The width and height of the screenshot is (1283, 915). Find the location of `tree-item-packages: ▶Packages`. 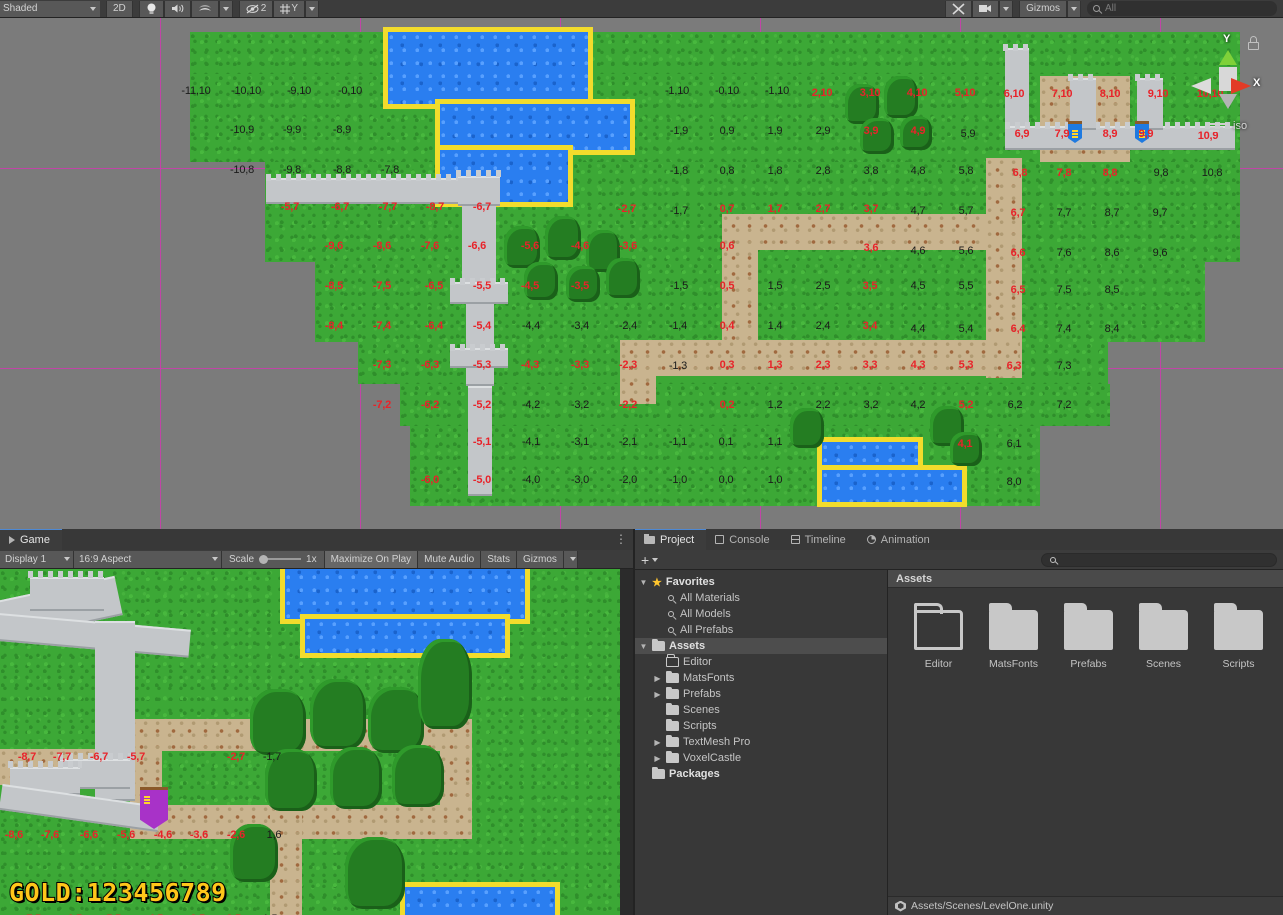

tree-item-packages: ▶Packages is located at coordinates (761, 774).